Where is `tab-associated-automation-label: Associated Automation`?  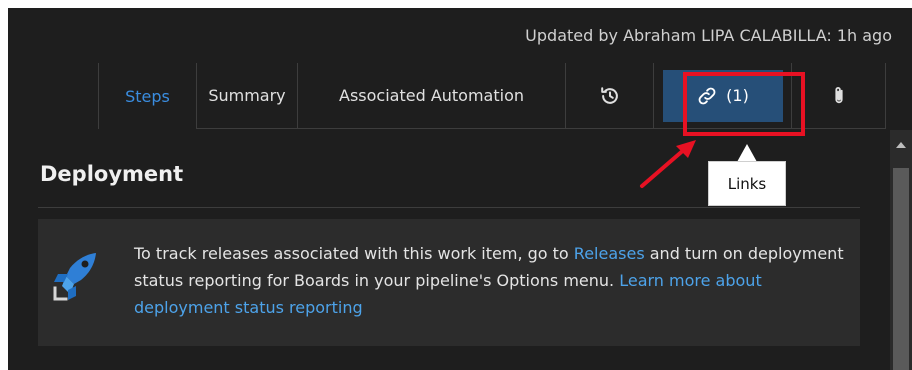 tab-associated-automation-label: Associated Automation is located at coordinates (431, 95).